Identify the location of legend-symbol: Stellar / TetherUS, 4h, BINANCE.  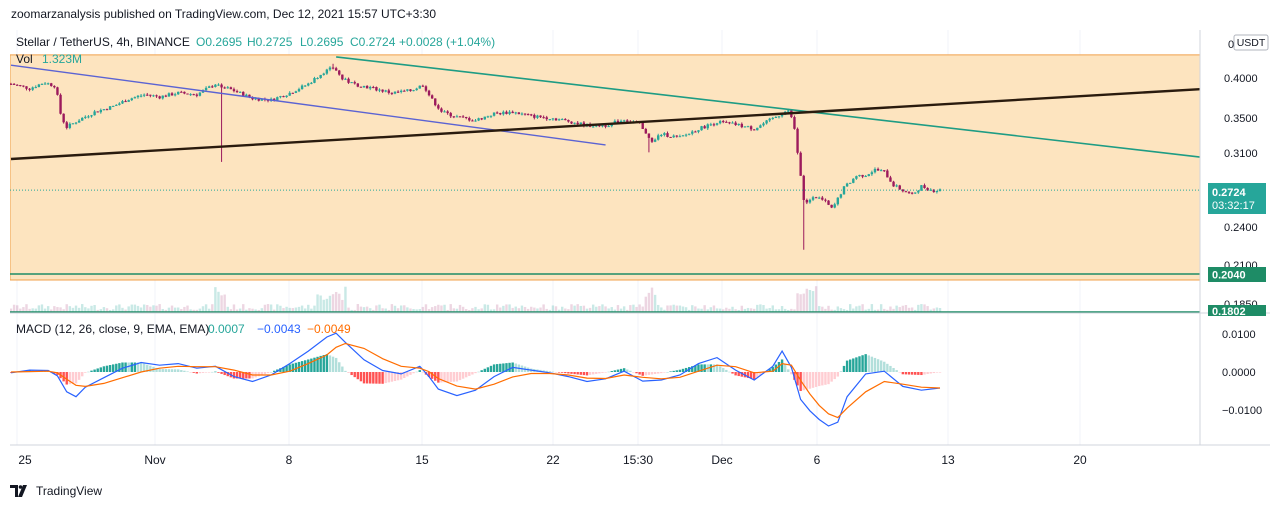
(103, 42).